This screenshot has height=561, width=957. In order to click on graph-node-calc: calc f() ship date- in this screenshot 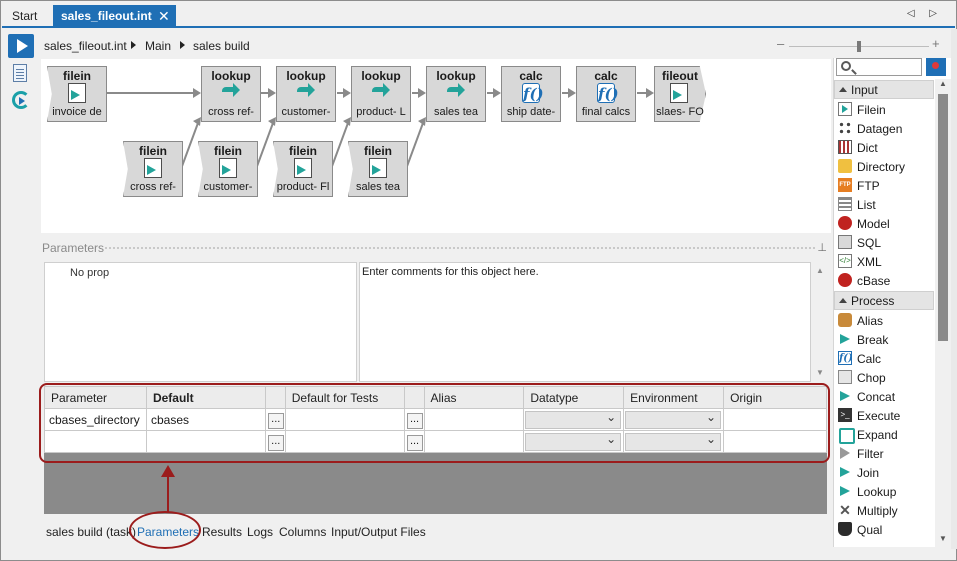, I will do `click(531, 94)`.